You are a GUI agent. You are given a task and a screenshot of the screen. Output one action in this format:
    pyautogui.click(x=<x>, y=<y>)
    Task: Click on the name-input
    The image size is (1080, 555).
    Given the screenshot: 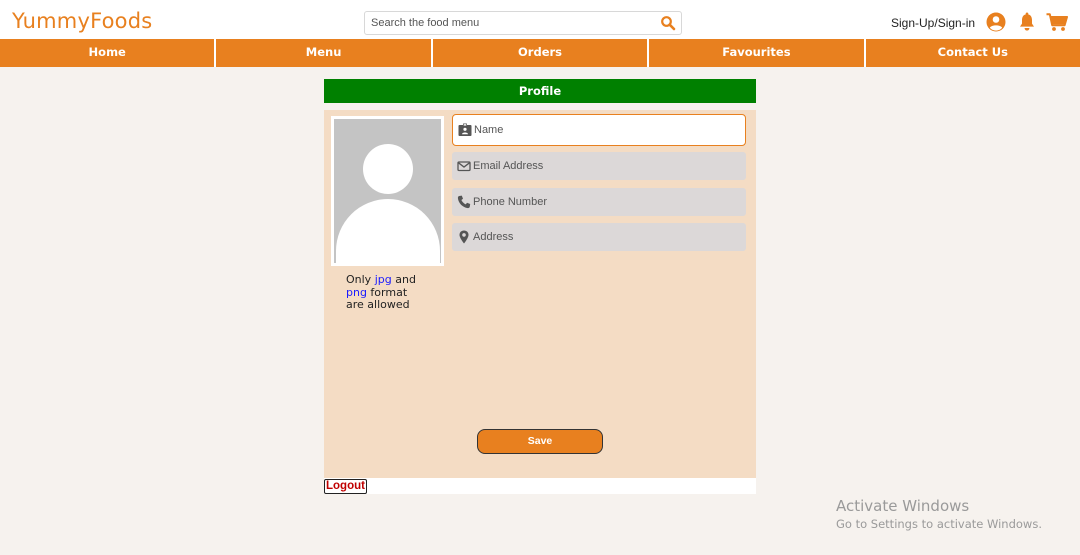 What is the action you would take?
    pyautogui.click(x=604, y=130)
    